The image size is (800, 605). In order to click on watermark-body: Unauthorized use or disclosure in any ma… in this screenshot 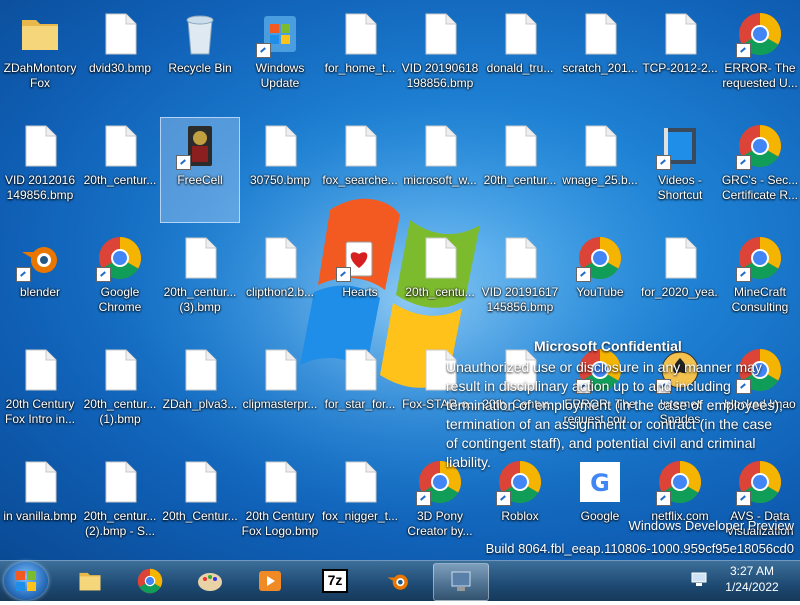, I will do `click(614, 414)`.